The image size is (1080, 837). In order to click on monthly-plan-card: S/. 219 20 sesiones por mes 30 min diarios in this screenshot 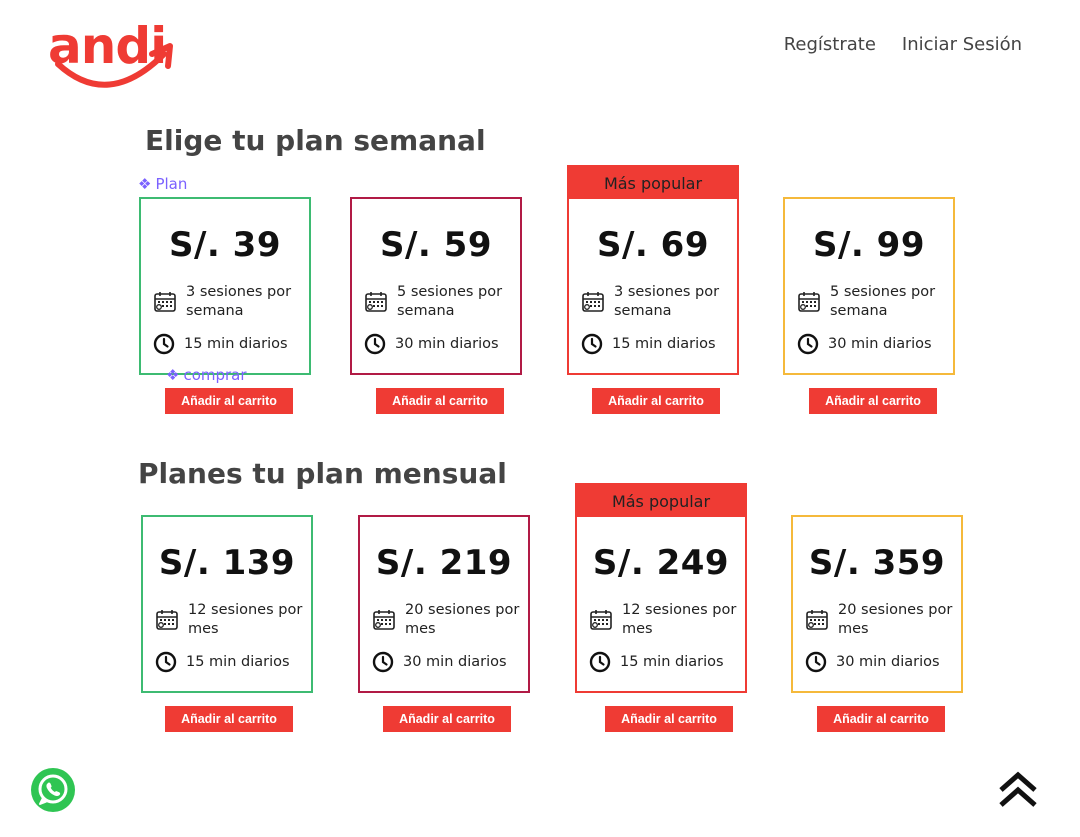, I will do `click(444, 604)`.